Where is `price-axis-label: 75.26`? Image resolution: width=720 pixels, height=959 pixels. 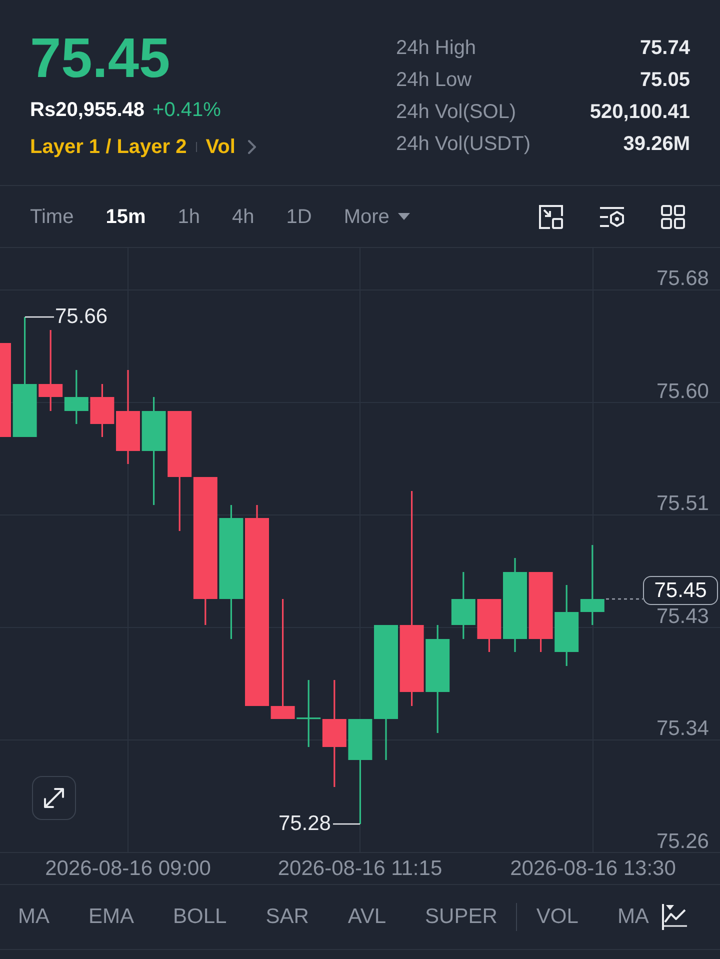
price-axis-label: 75.26 is located at coordinates (682, 841).